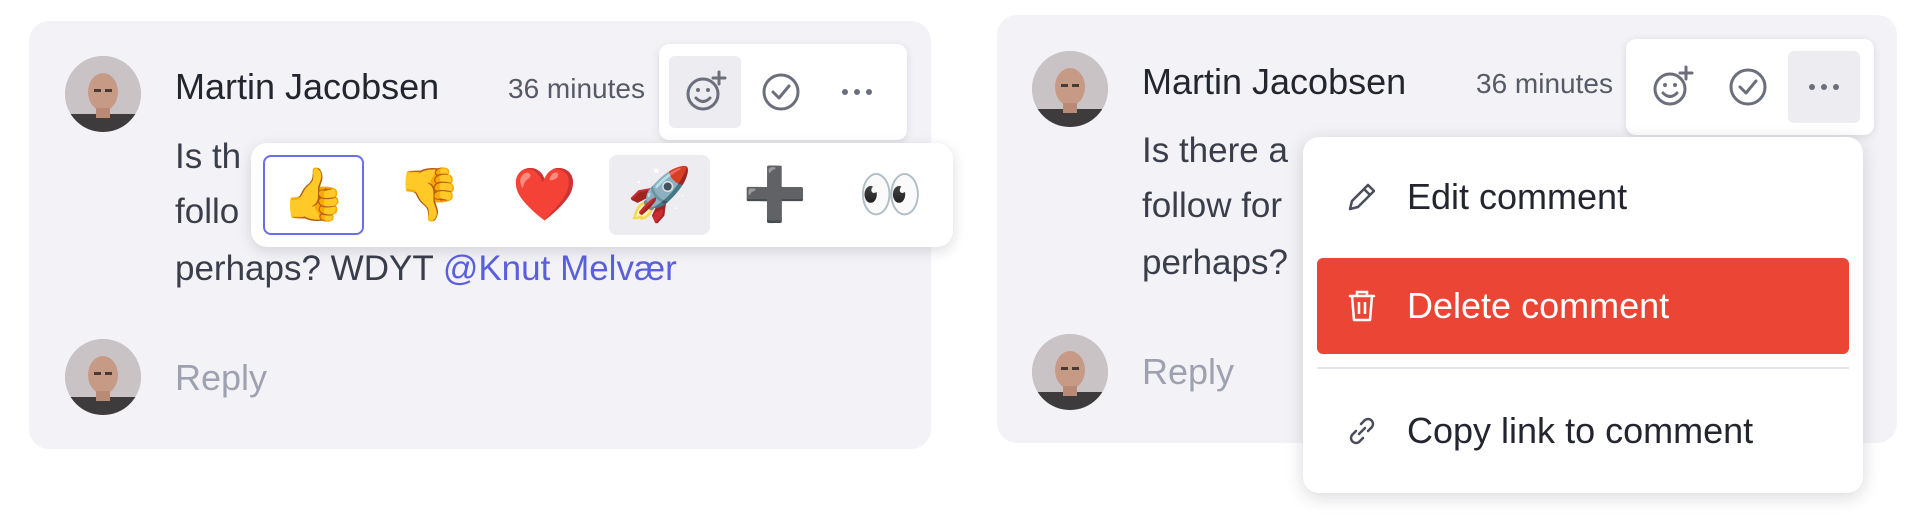 This screenshot has width=1920, height=518. Describe the element at coordinates (208, 156) in the screenshot. I see `comment-line-1: Is th` at that location.